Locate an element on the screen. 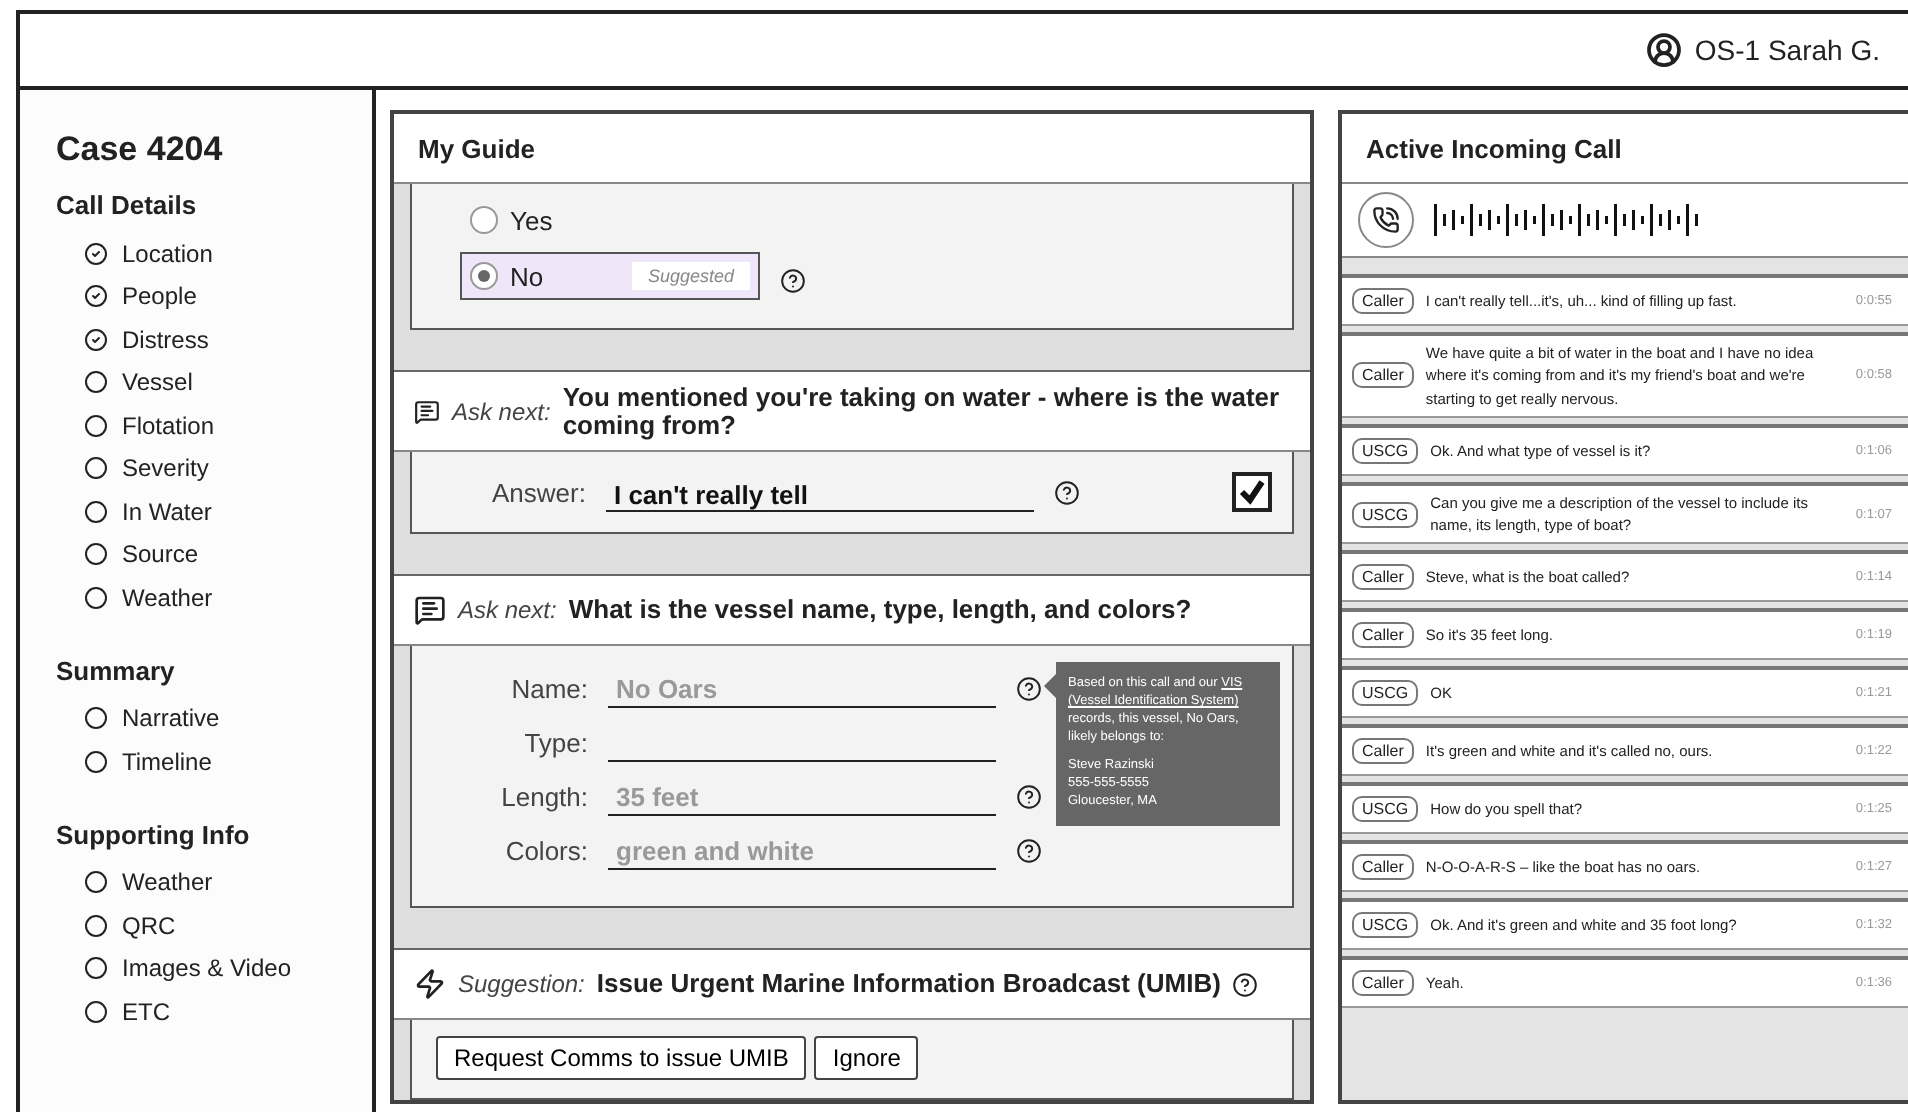 This screenshot has width=1908, height=1112. section-heading: Supporting Info is located at coordinates (154, 834).